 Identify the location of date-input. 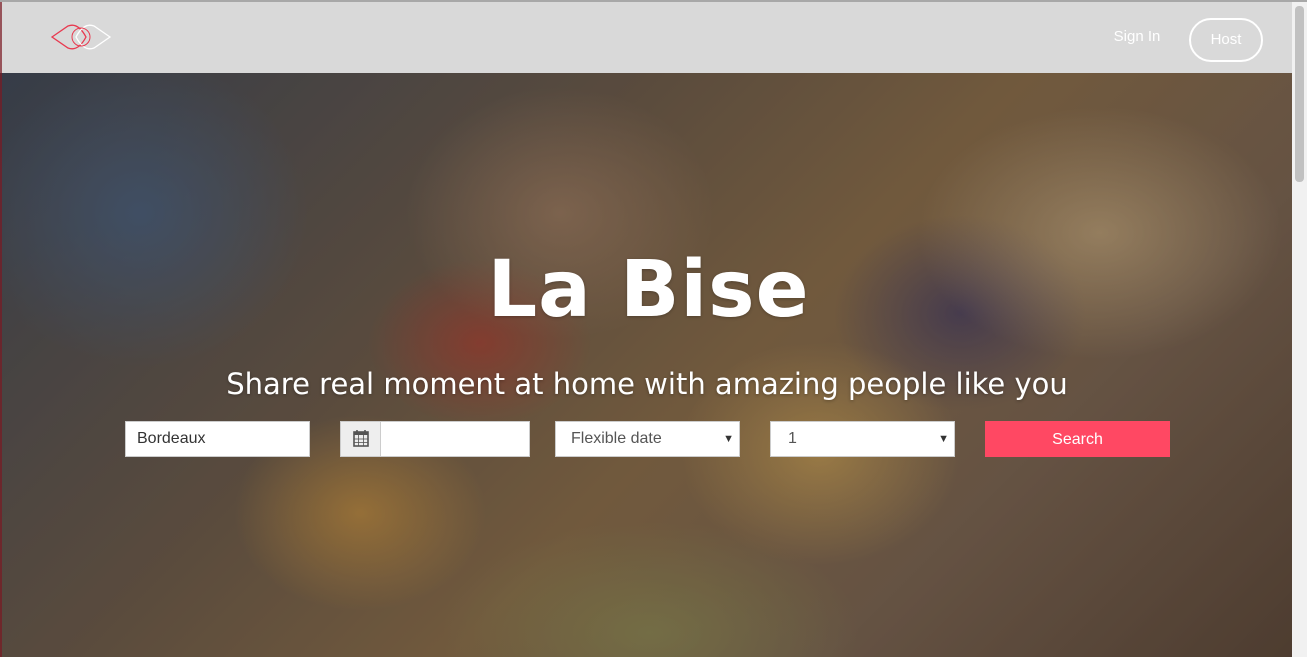
(455, 439).